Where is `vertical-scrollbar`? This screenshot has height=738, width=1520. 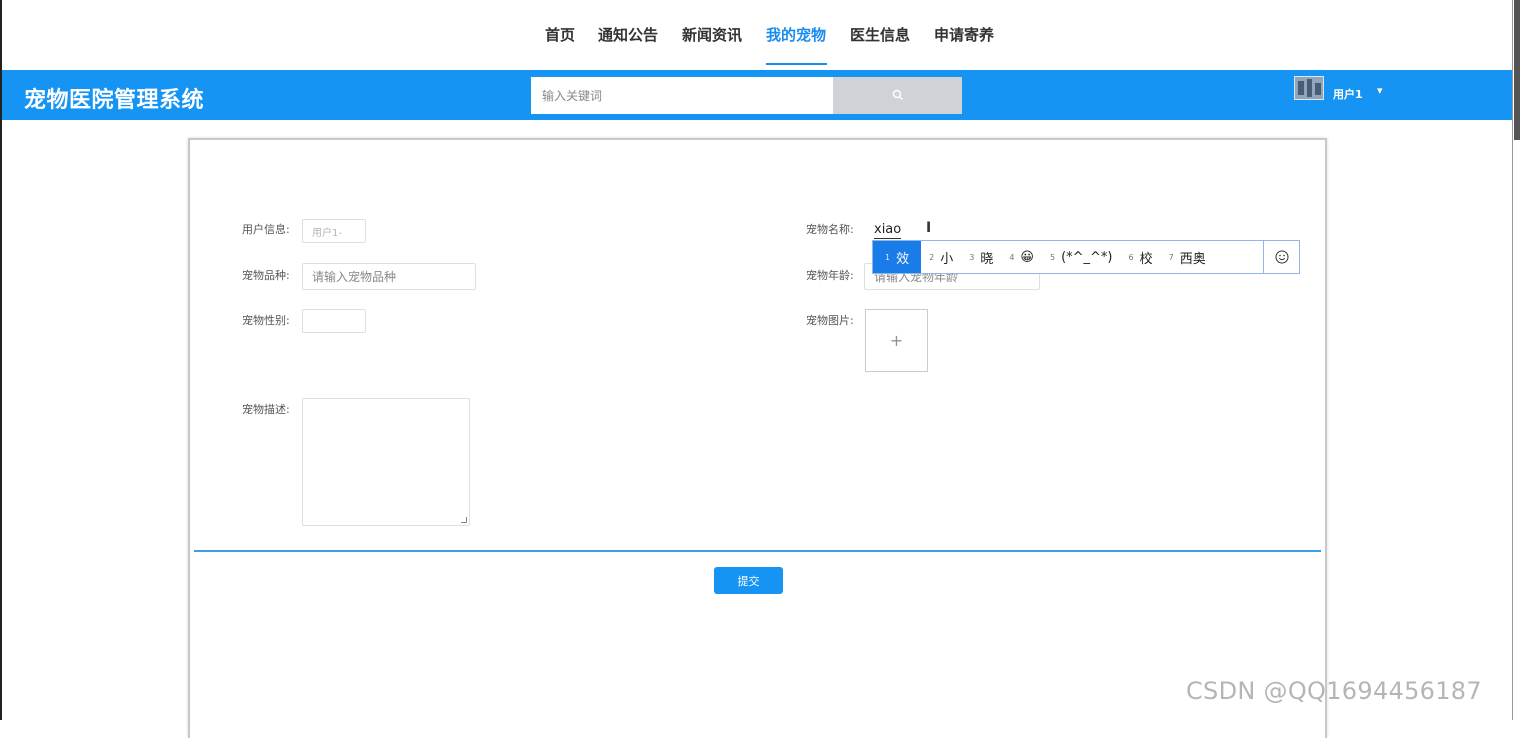
vertical-scrollbar is located at coordinates (1516, 360).